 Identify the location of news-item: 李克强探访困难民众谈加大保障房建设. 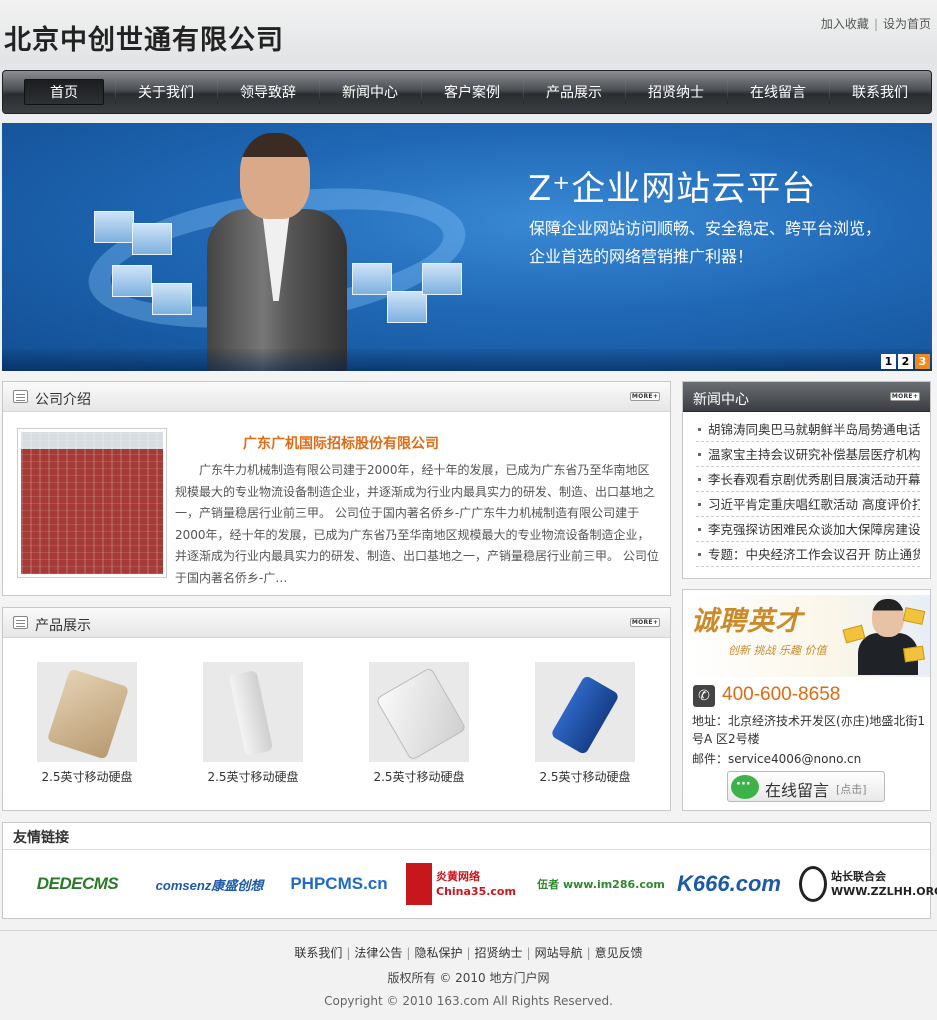
(808, 529).